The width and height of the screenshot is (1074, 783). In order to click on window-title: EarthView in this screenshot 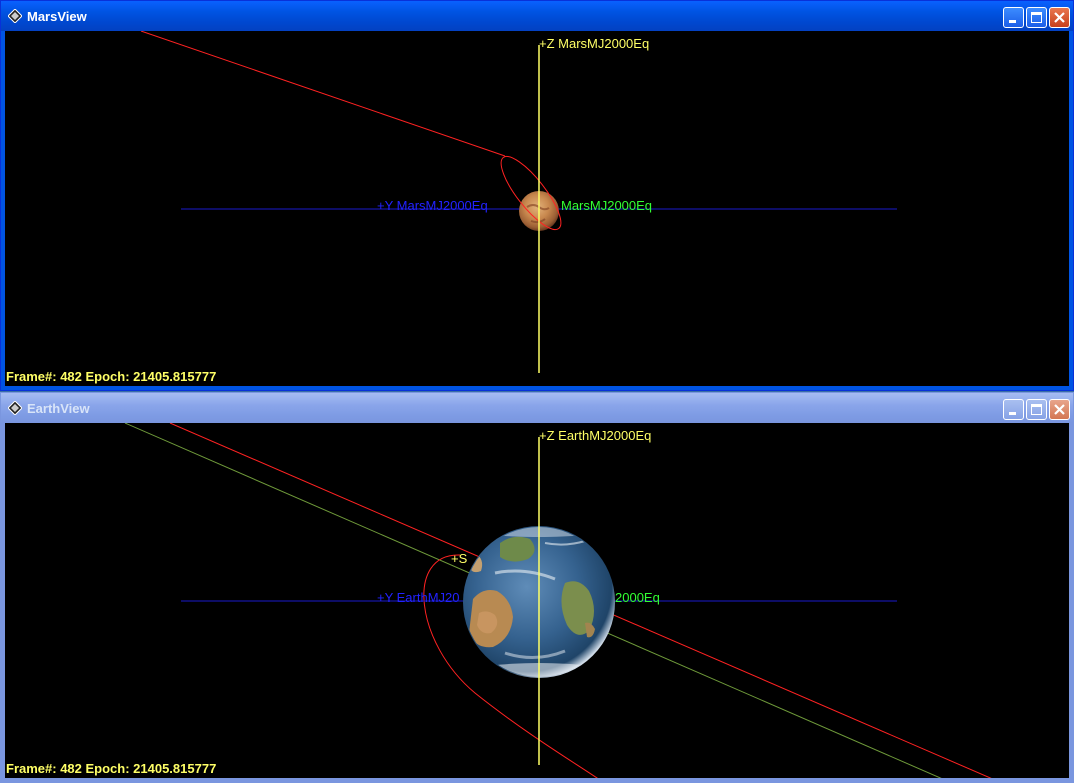, I will do `click(58, 408)`.